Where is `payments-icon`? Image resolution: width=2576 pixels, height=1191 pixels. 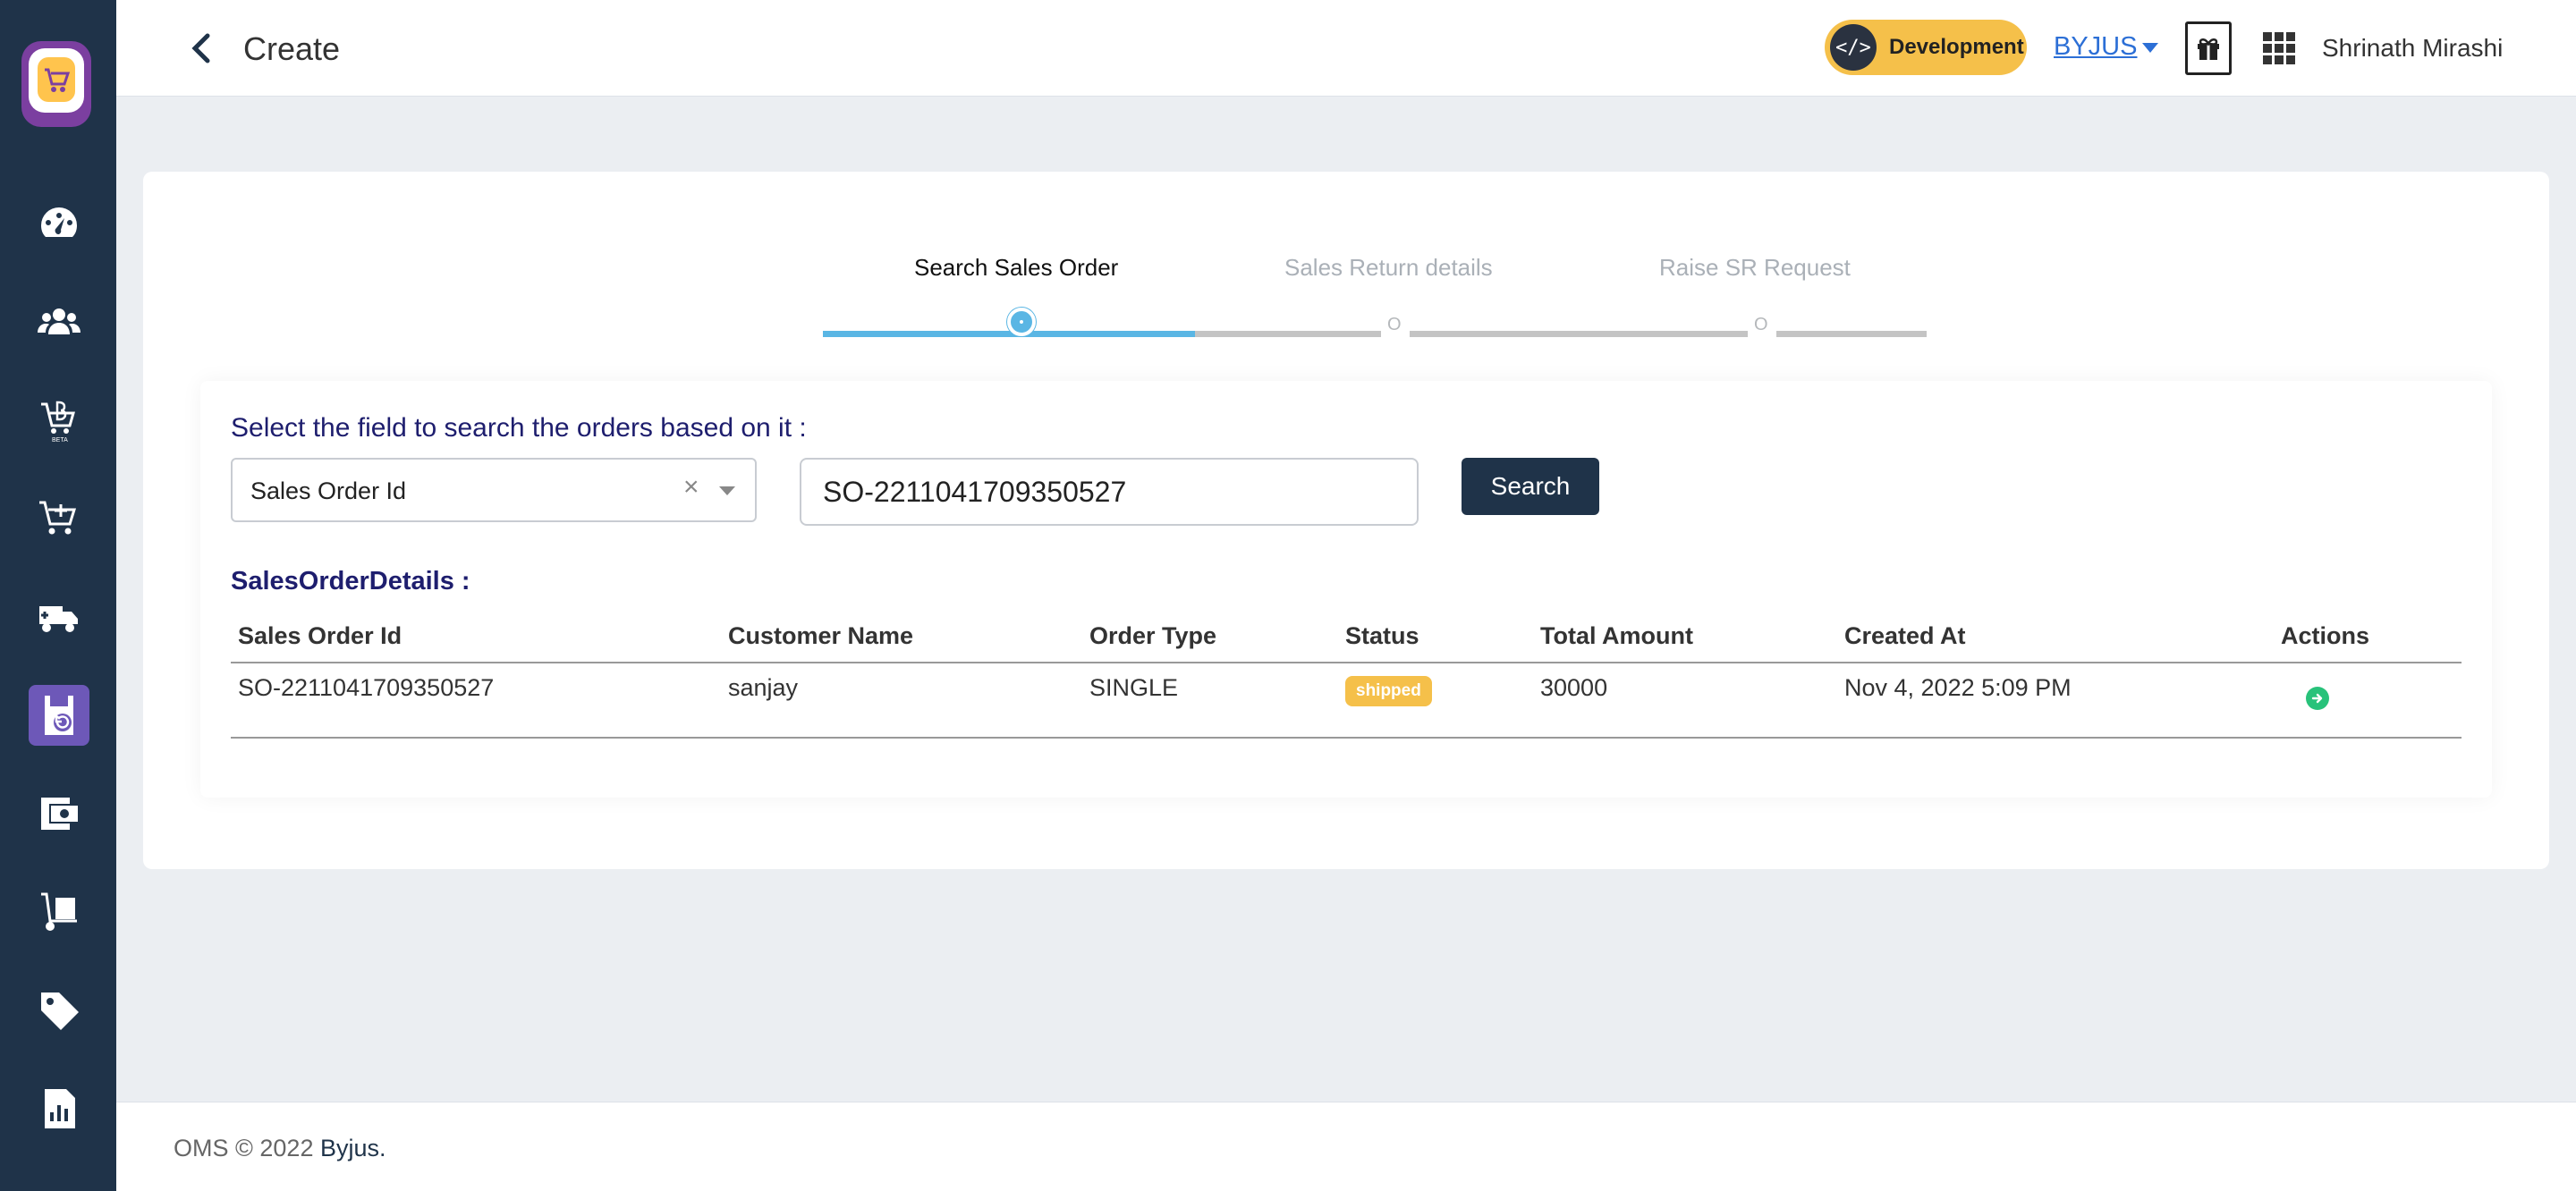 payments-icon is located at coordinates (60, 814).